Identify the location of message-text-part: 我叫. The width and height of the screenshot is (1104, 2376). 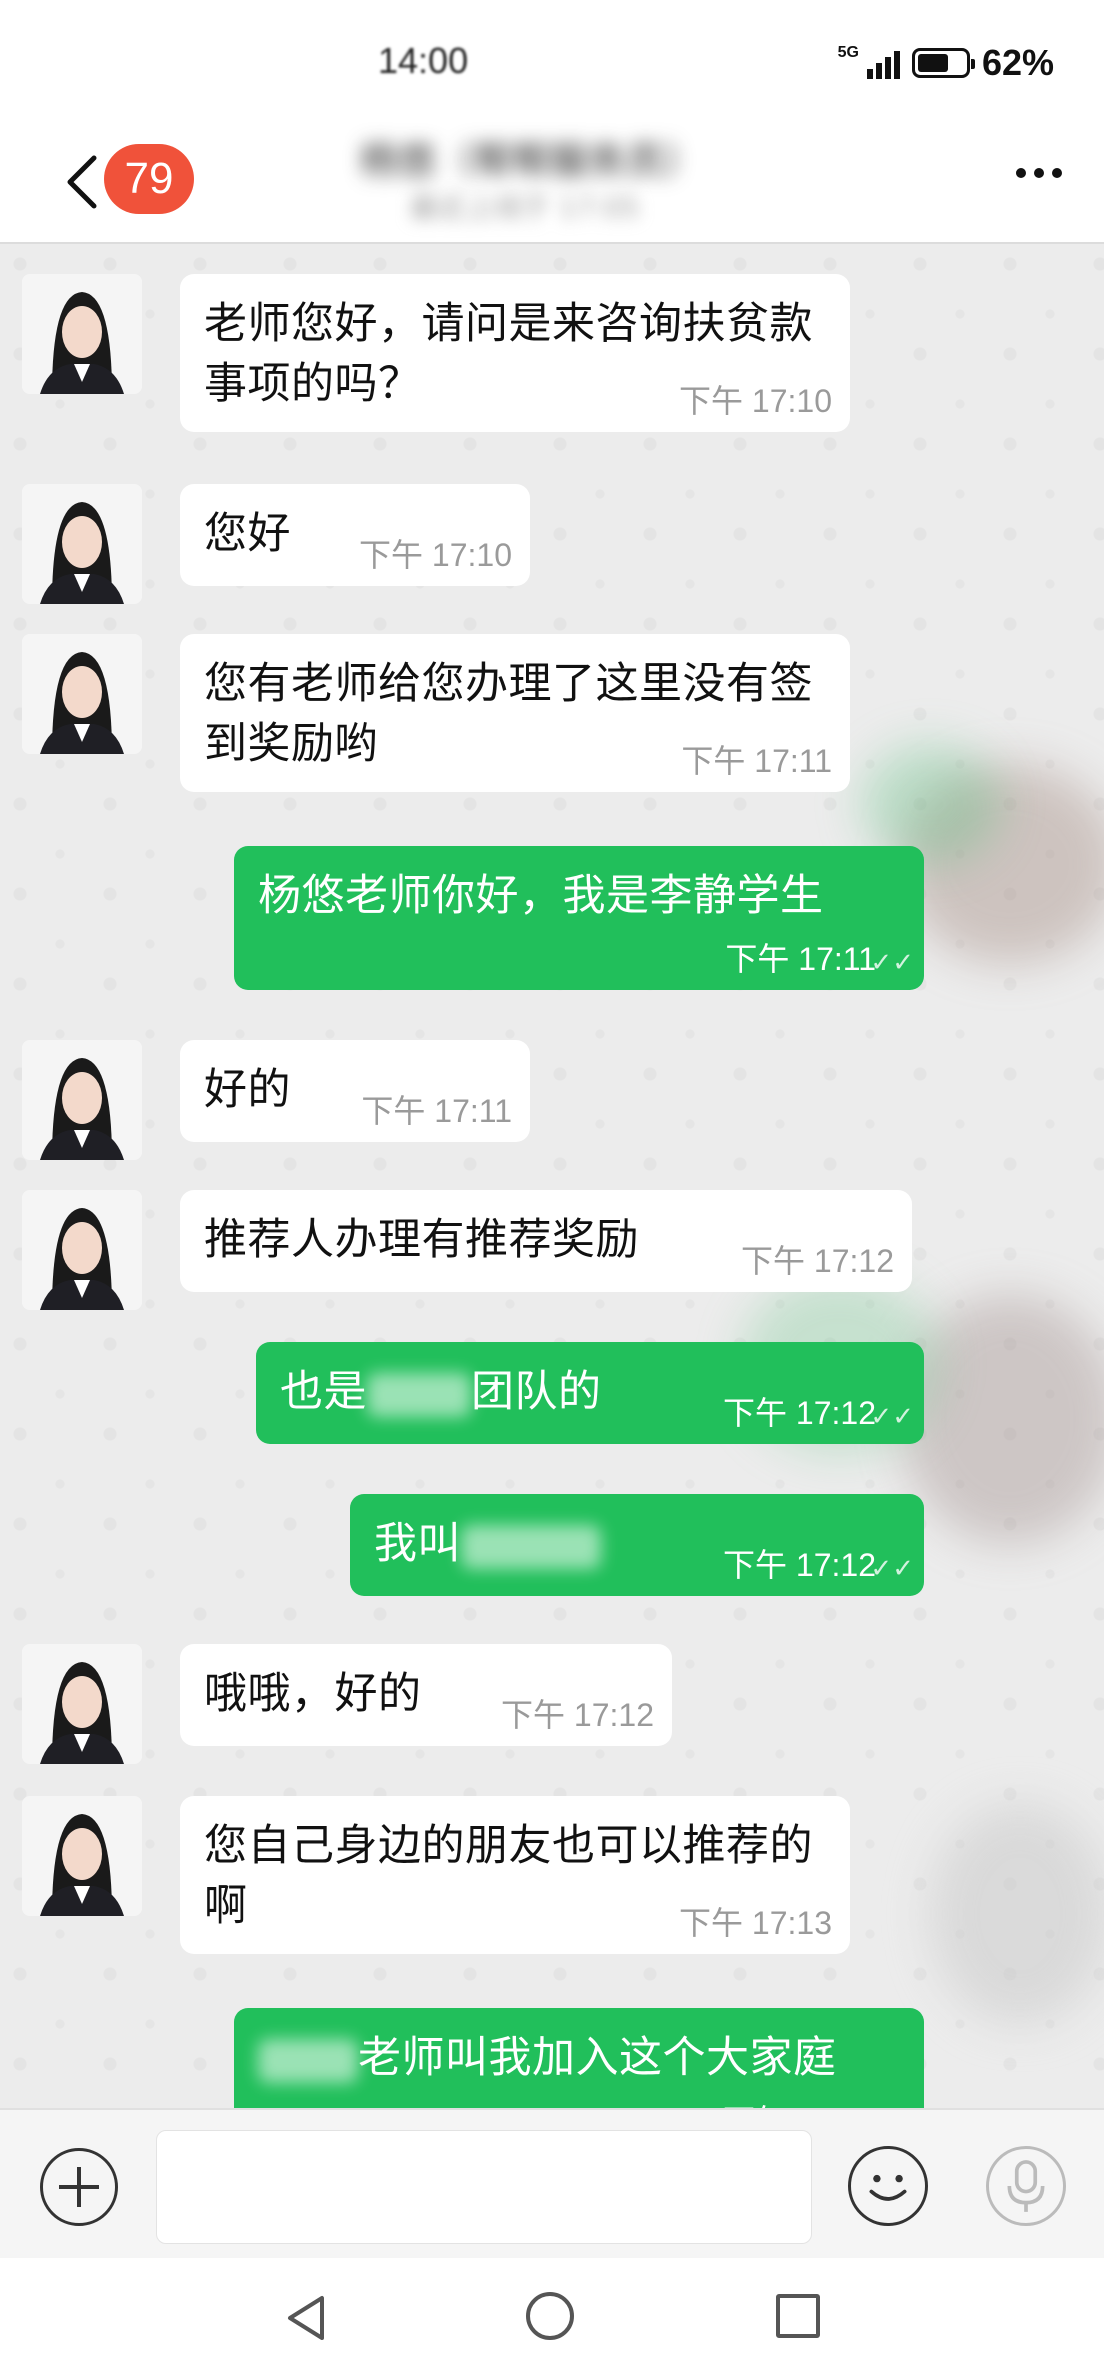
(417, 1544).